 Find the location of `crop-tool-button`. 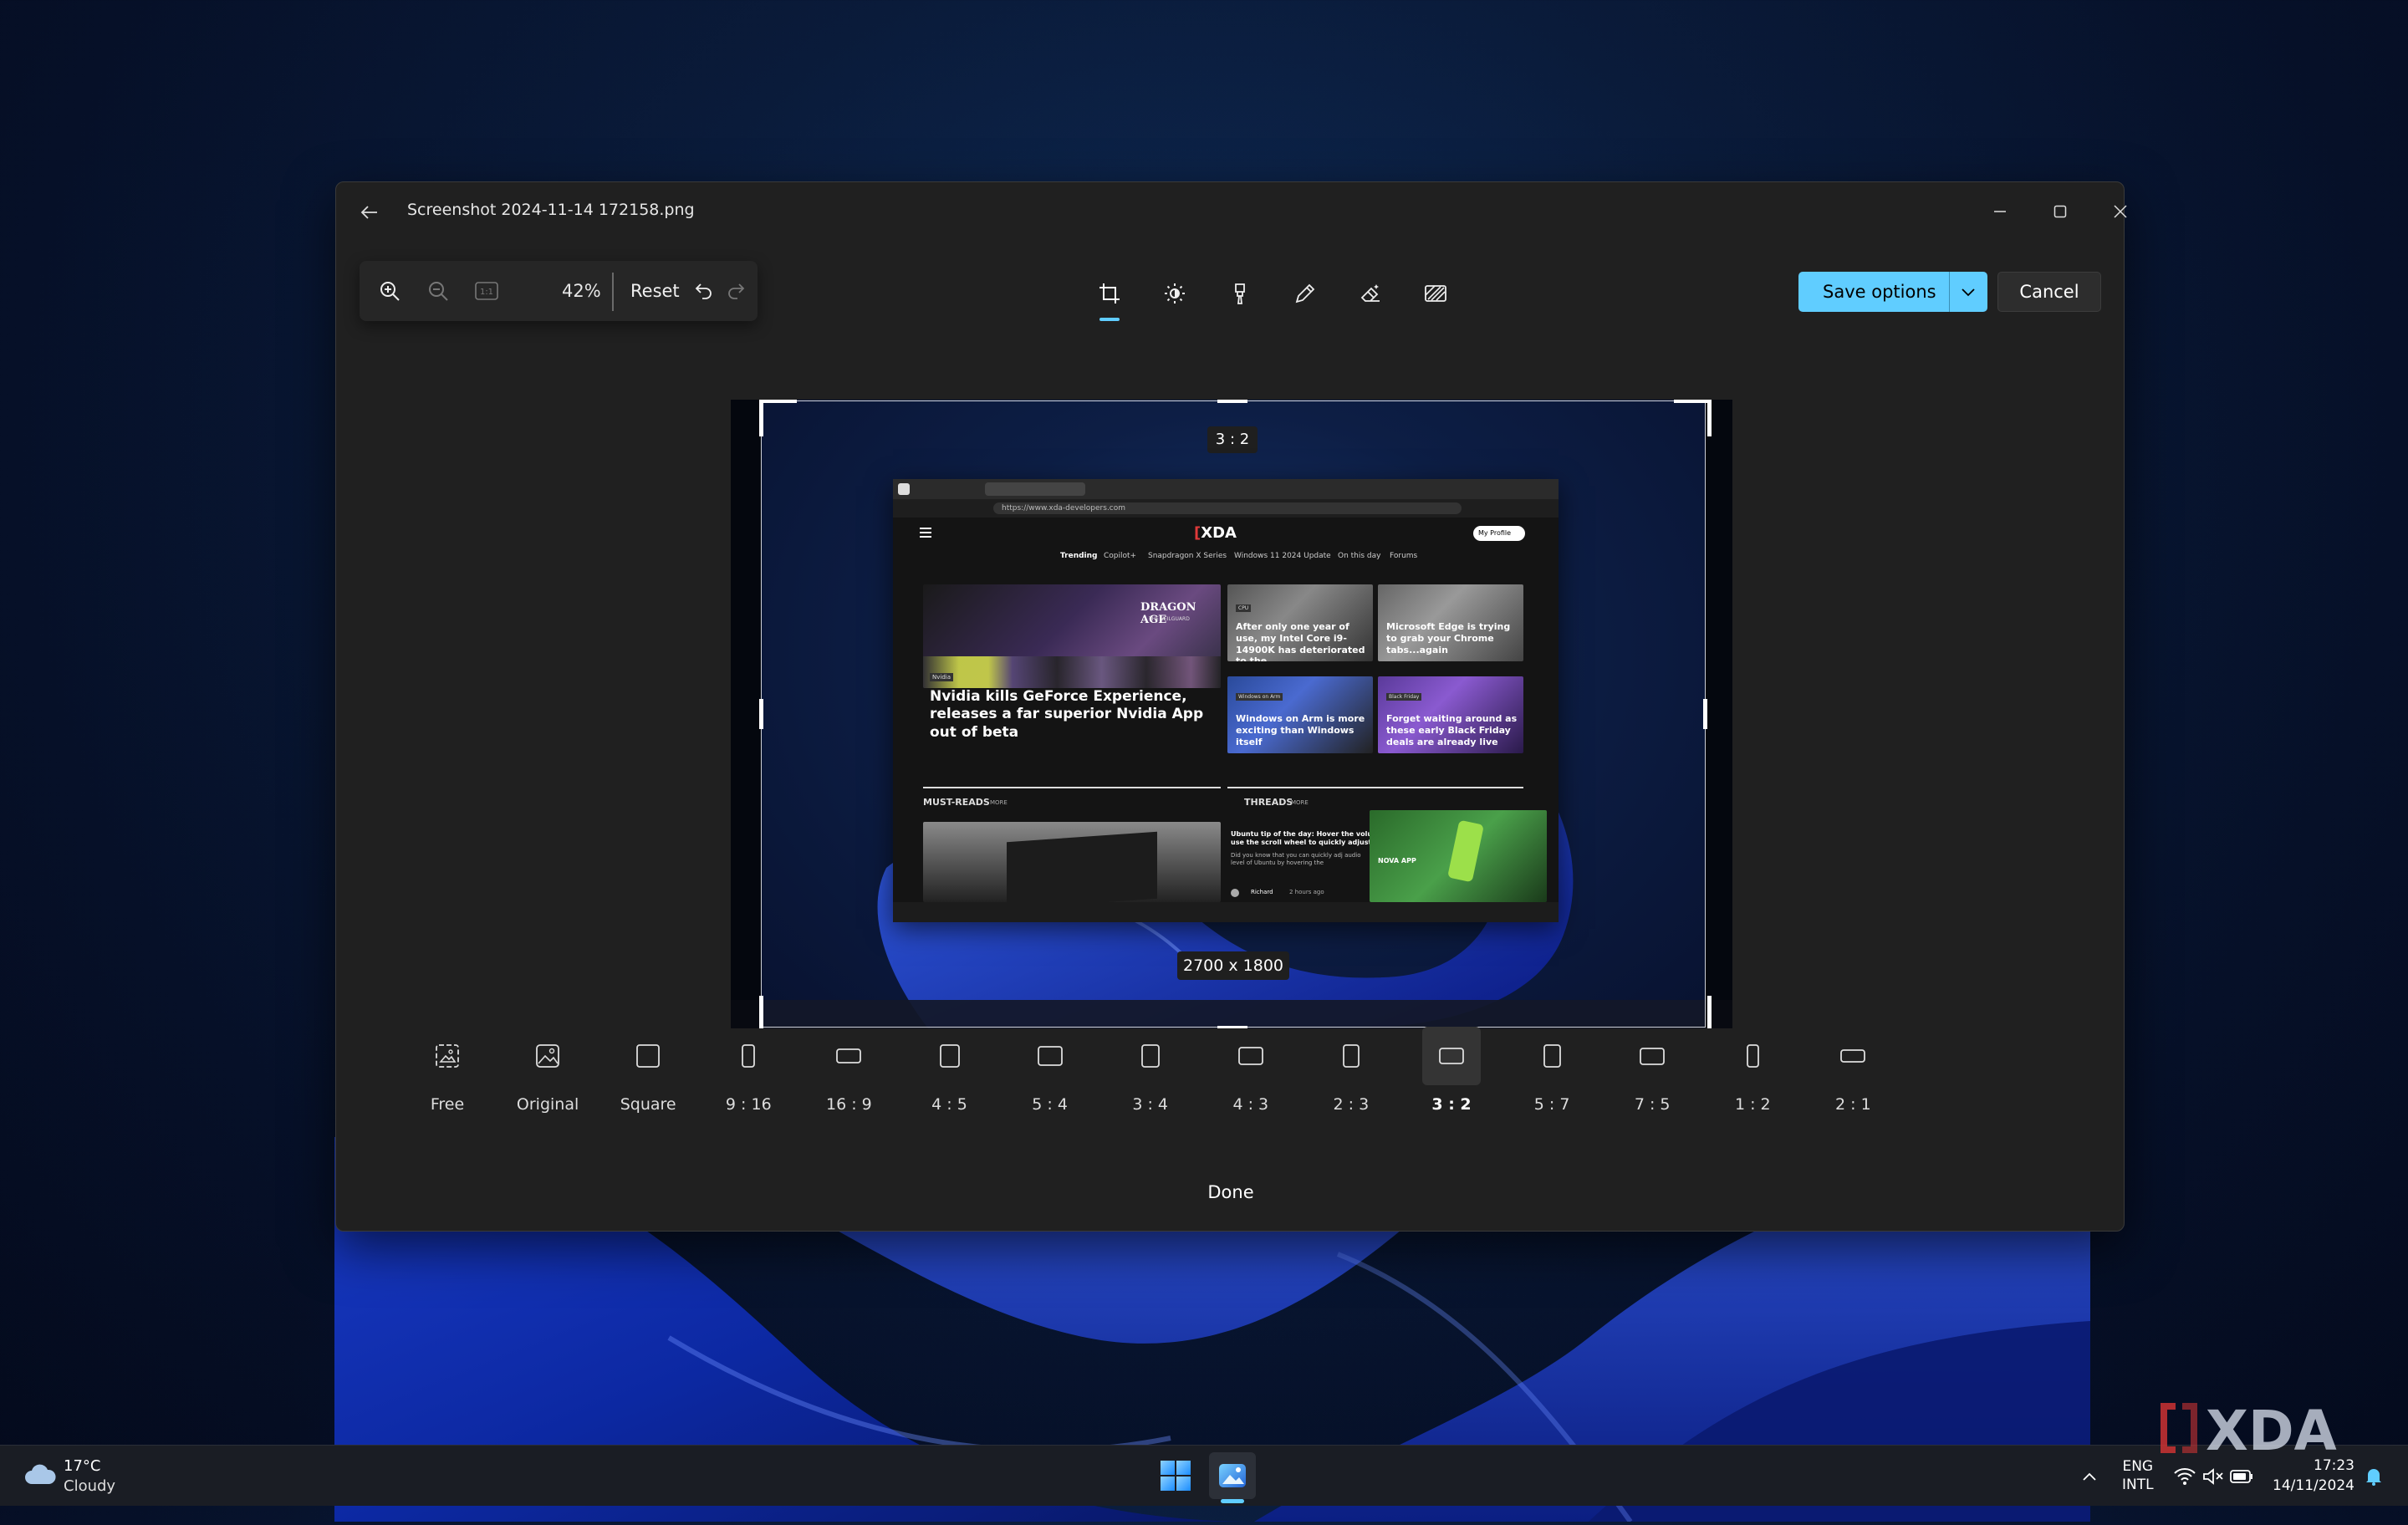

crop-tool-button is located at coordinates (1109, 297).